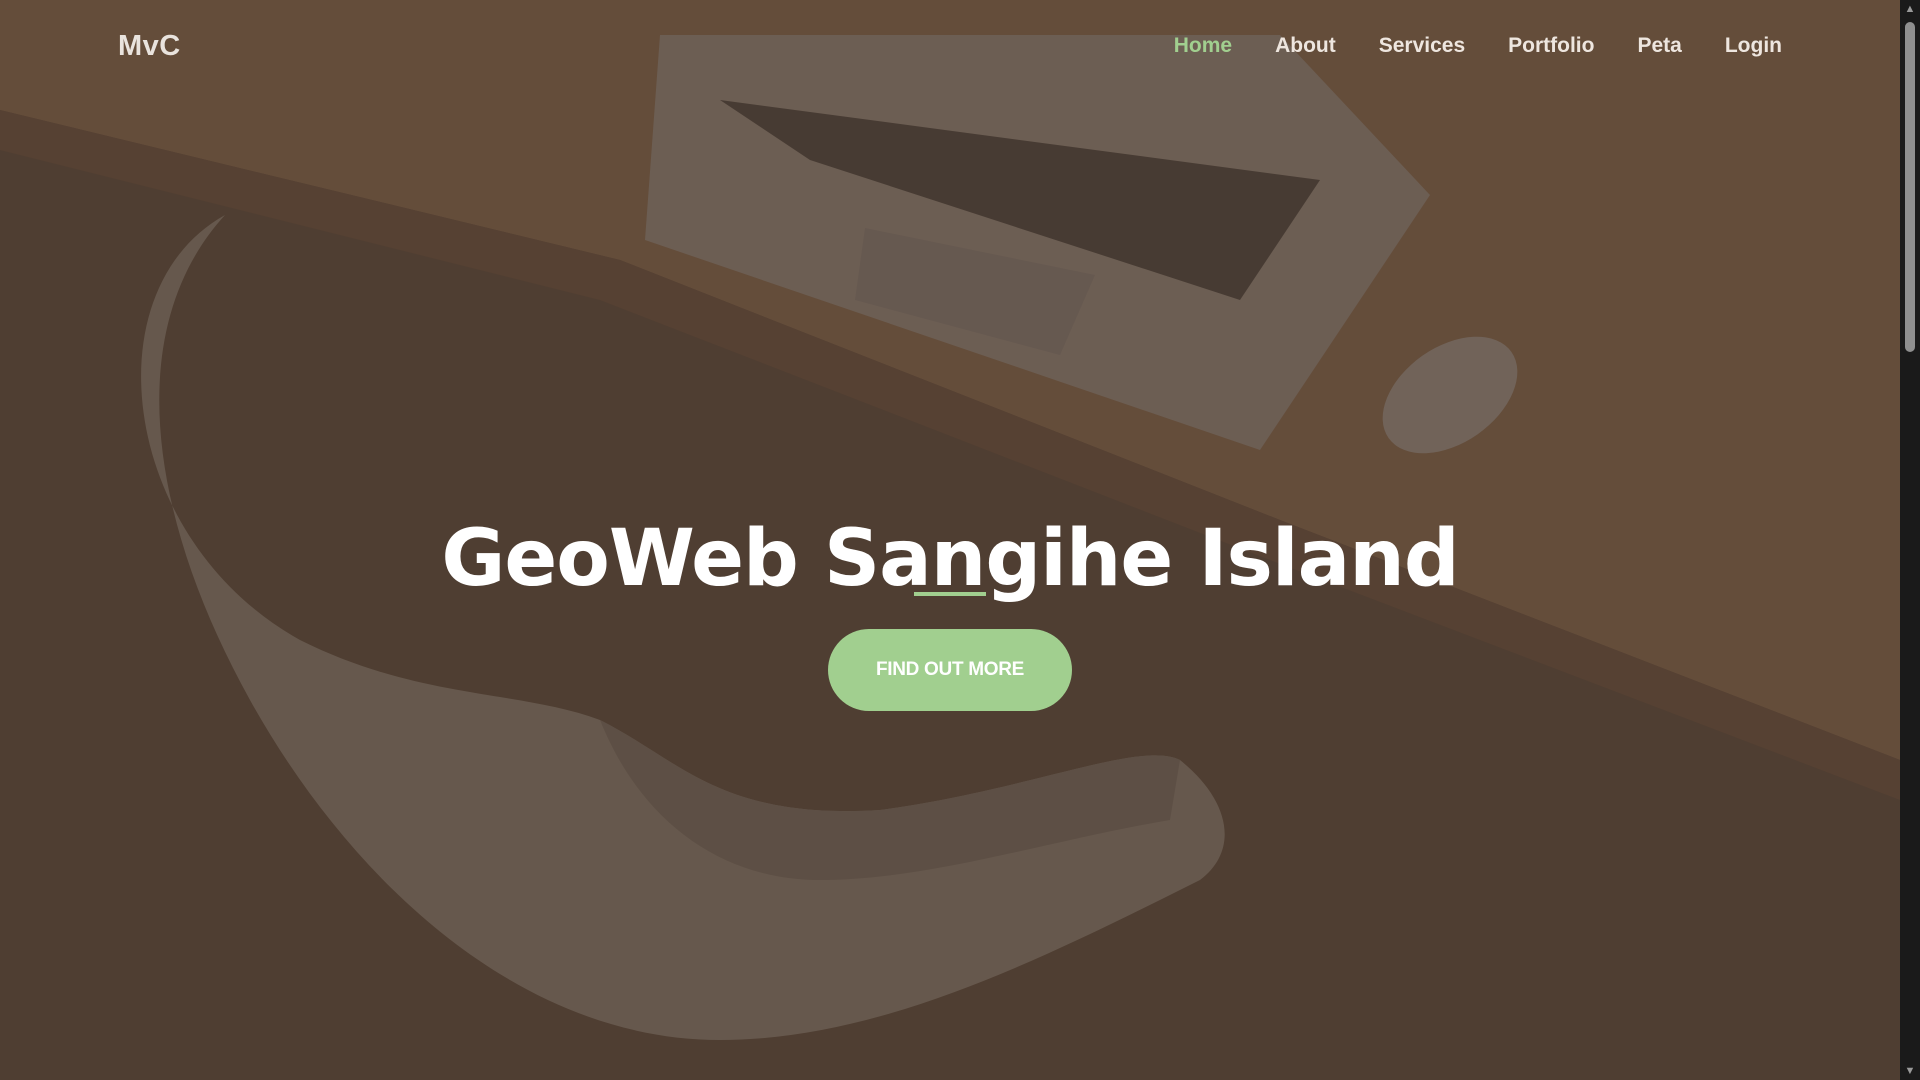  I want to click on nav-item-services: Services, so click(1422, 46).